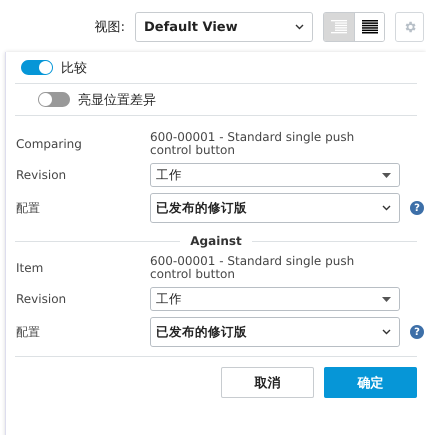  I want to click on section-heading: Against, so click(216, 241).